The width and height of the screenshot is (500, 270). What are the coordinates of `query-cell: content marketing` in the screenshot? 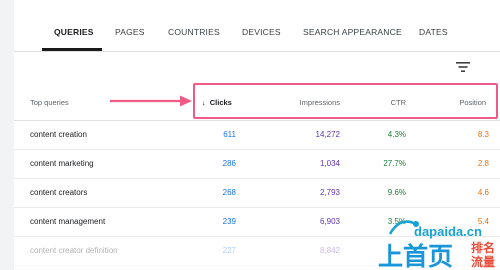 It's located at (62, 163).